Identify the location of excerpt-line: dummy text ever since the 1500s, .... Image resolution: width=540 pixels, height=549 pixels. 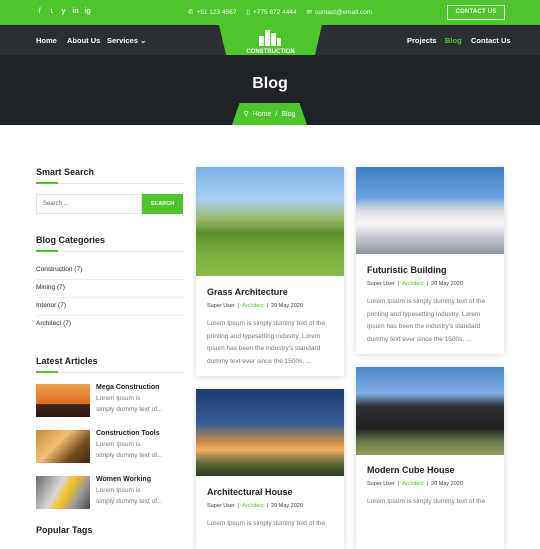
(259, 361).